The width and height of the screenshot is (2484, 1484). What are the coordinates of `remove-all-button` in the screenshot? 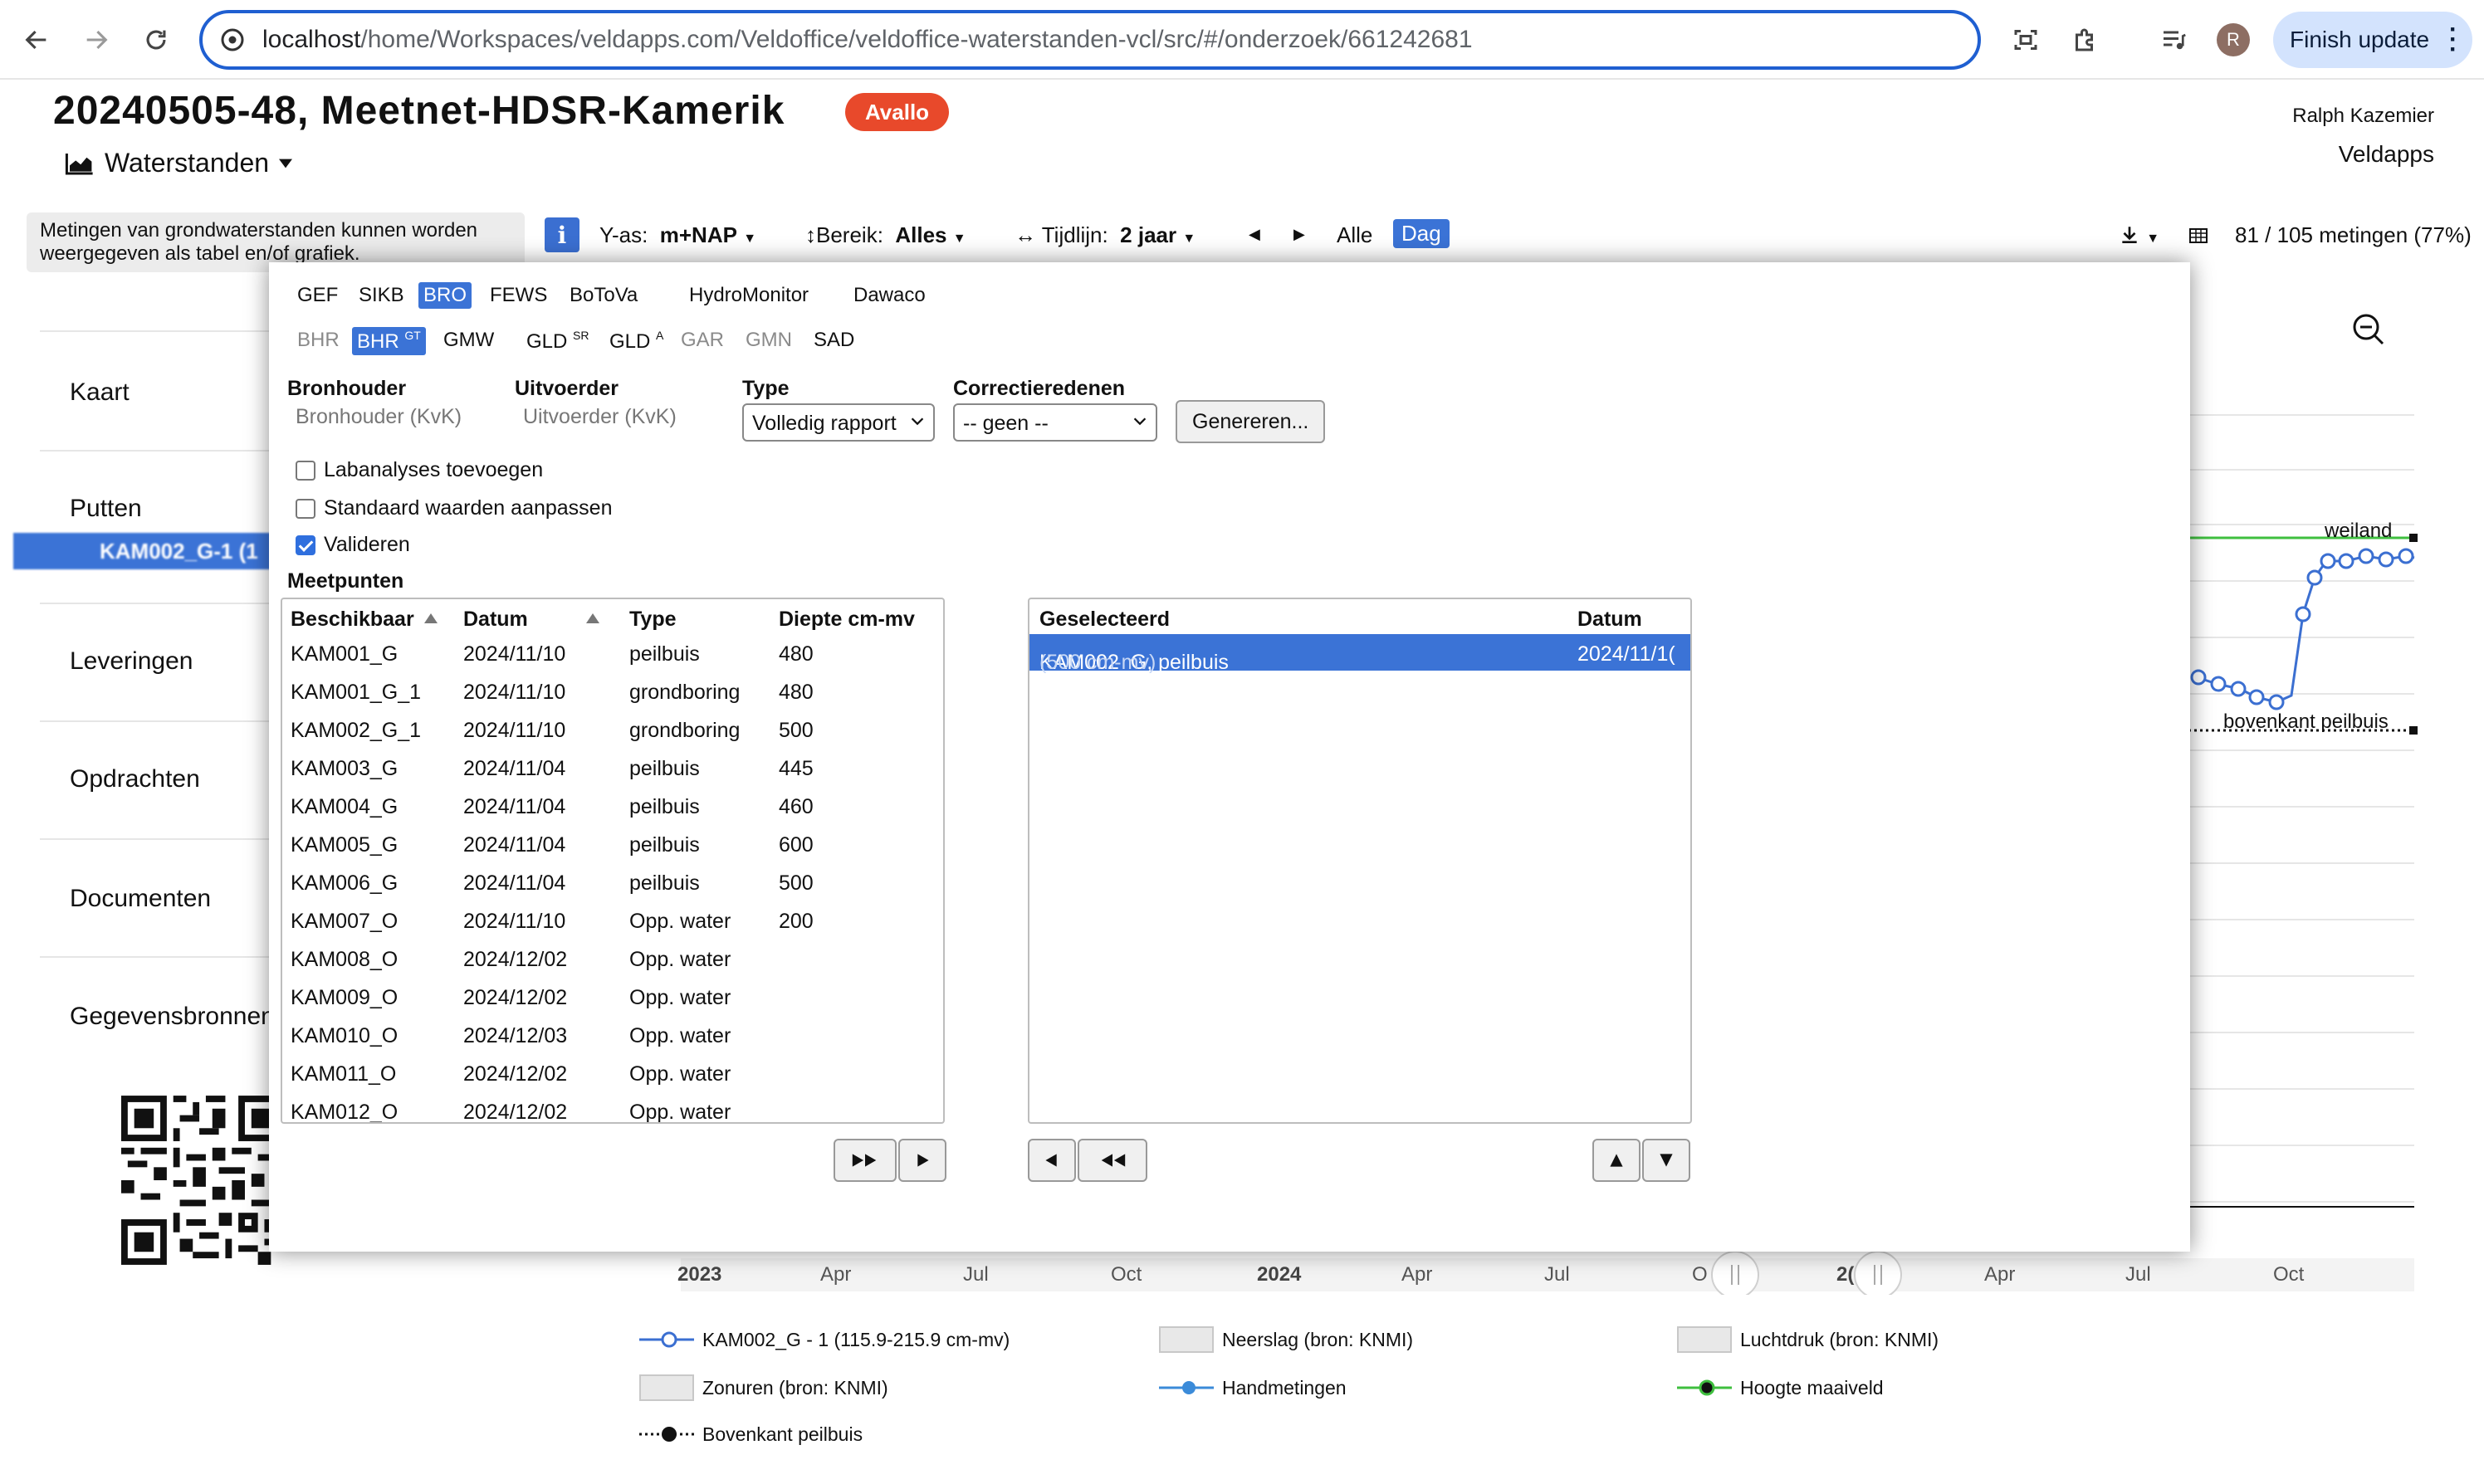 It's located at (1112, 1160).